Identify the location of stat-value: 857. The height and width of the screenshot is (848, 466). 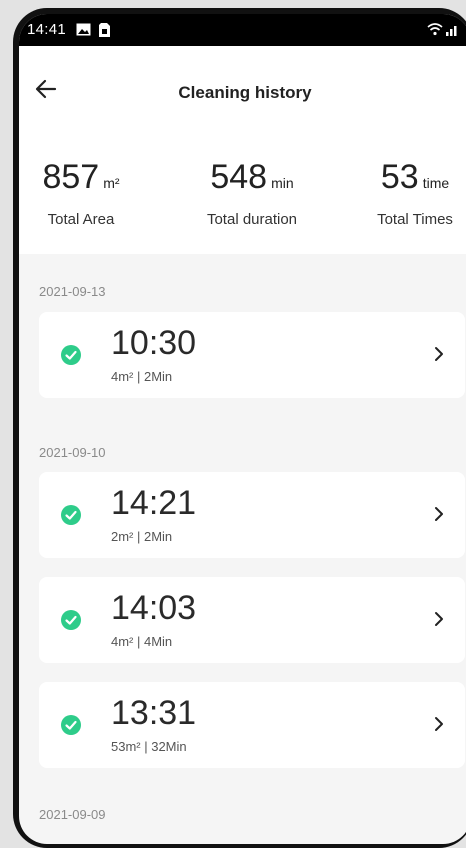
(71, 177).